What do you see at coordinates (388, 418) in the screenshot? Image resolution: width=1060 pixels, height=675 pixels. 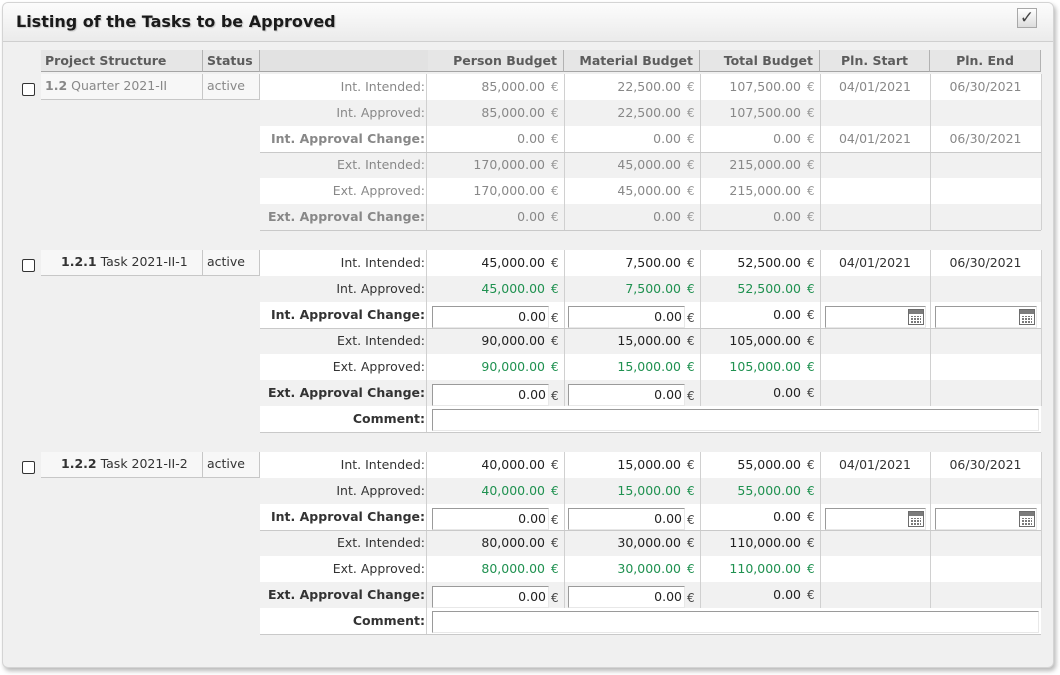 I see `row-label-comment: Comment:` at bounding box center [388, 418].